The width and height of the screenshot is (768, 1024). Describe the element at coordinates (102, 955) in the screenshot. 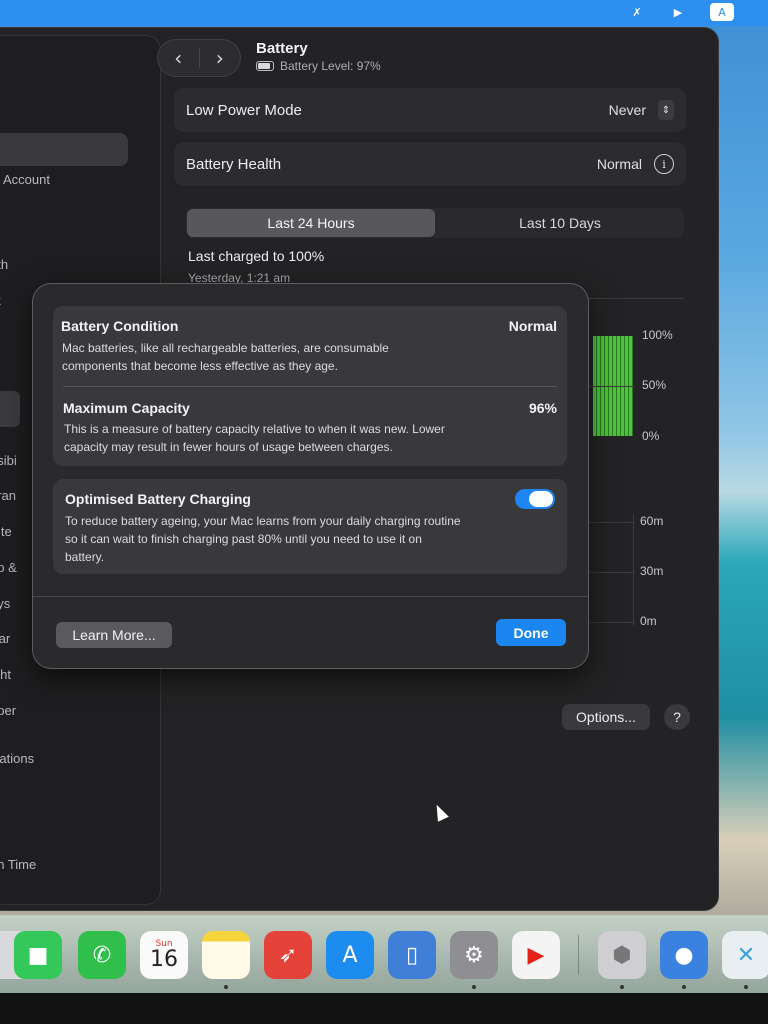

I see `phone-icon: ✆` at that location.